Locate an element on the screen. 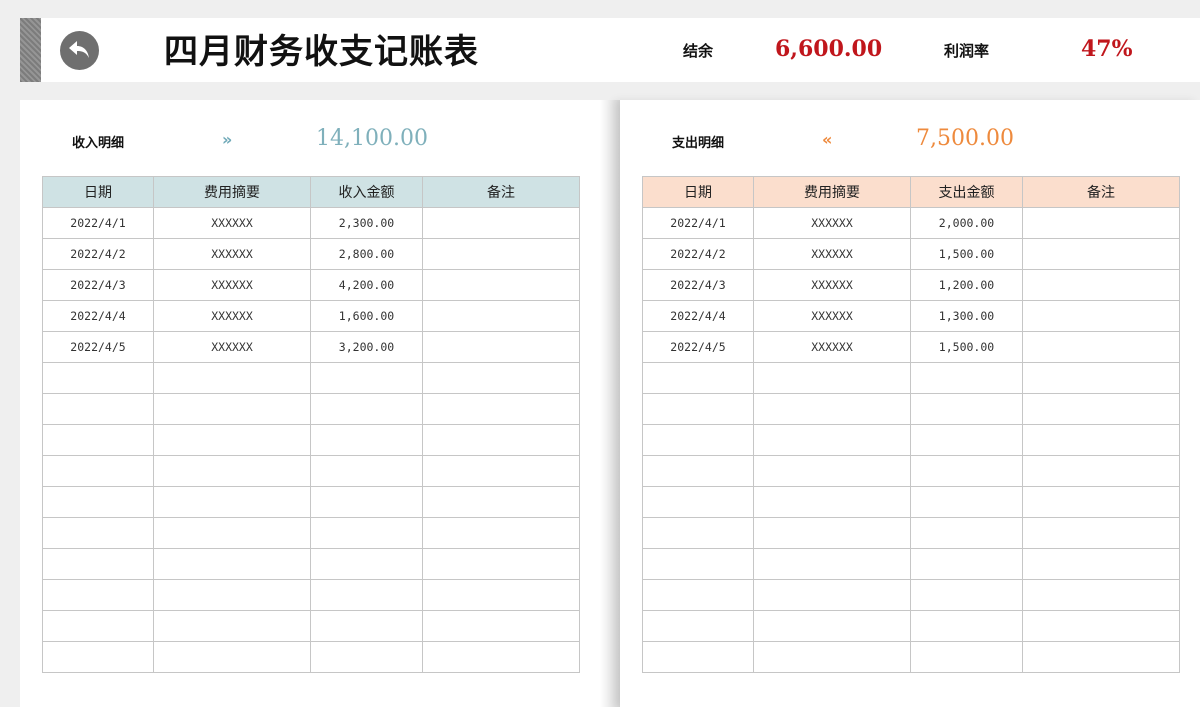 The image size is (1200, 707). expense-amount-cell: 2,000.00 is located at coordinates (966, 223).